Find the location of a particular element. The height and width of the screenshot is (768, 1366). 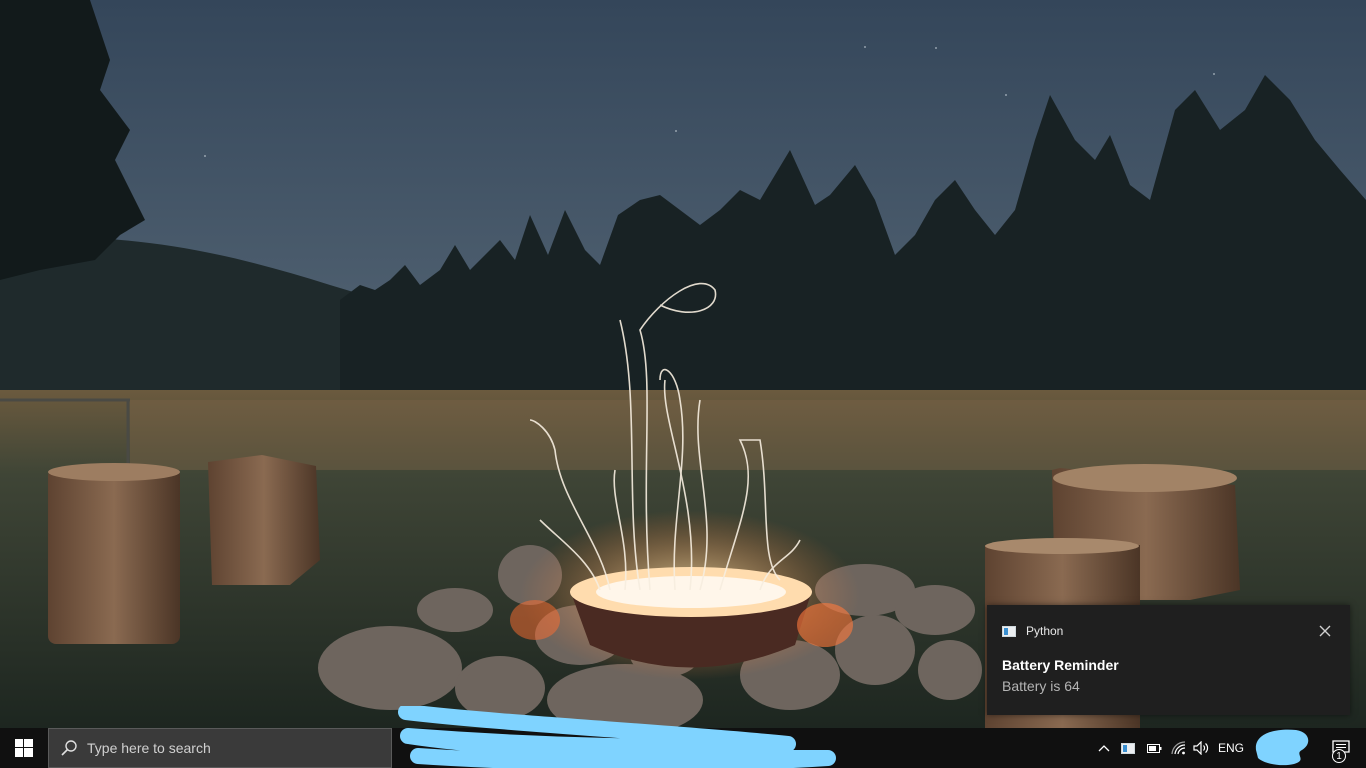

toast-app-name: Python is located at coordinates (1045, 631).